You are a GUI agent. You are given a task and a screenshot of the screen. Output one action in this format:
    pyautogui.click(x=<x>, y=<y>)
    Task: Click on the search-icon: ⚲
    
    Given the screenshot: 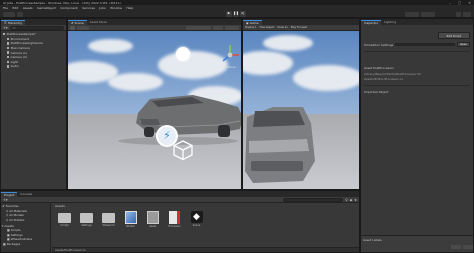 What is the action you would take?
    pyautogui.click(x=7, y=220)
    